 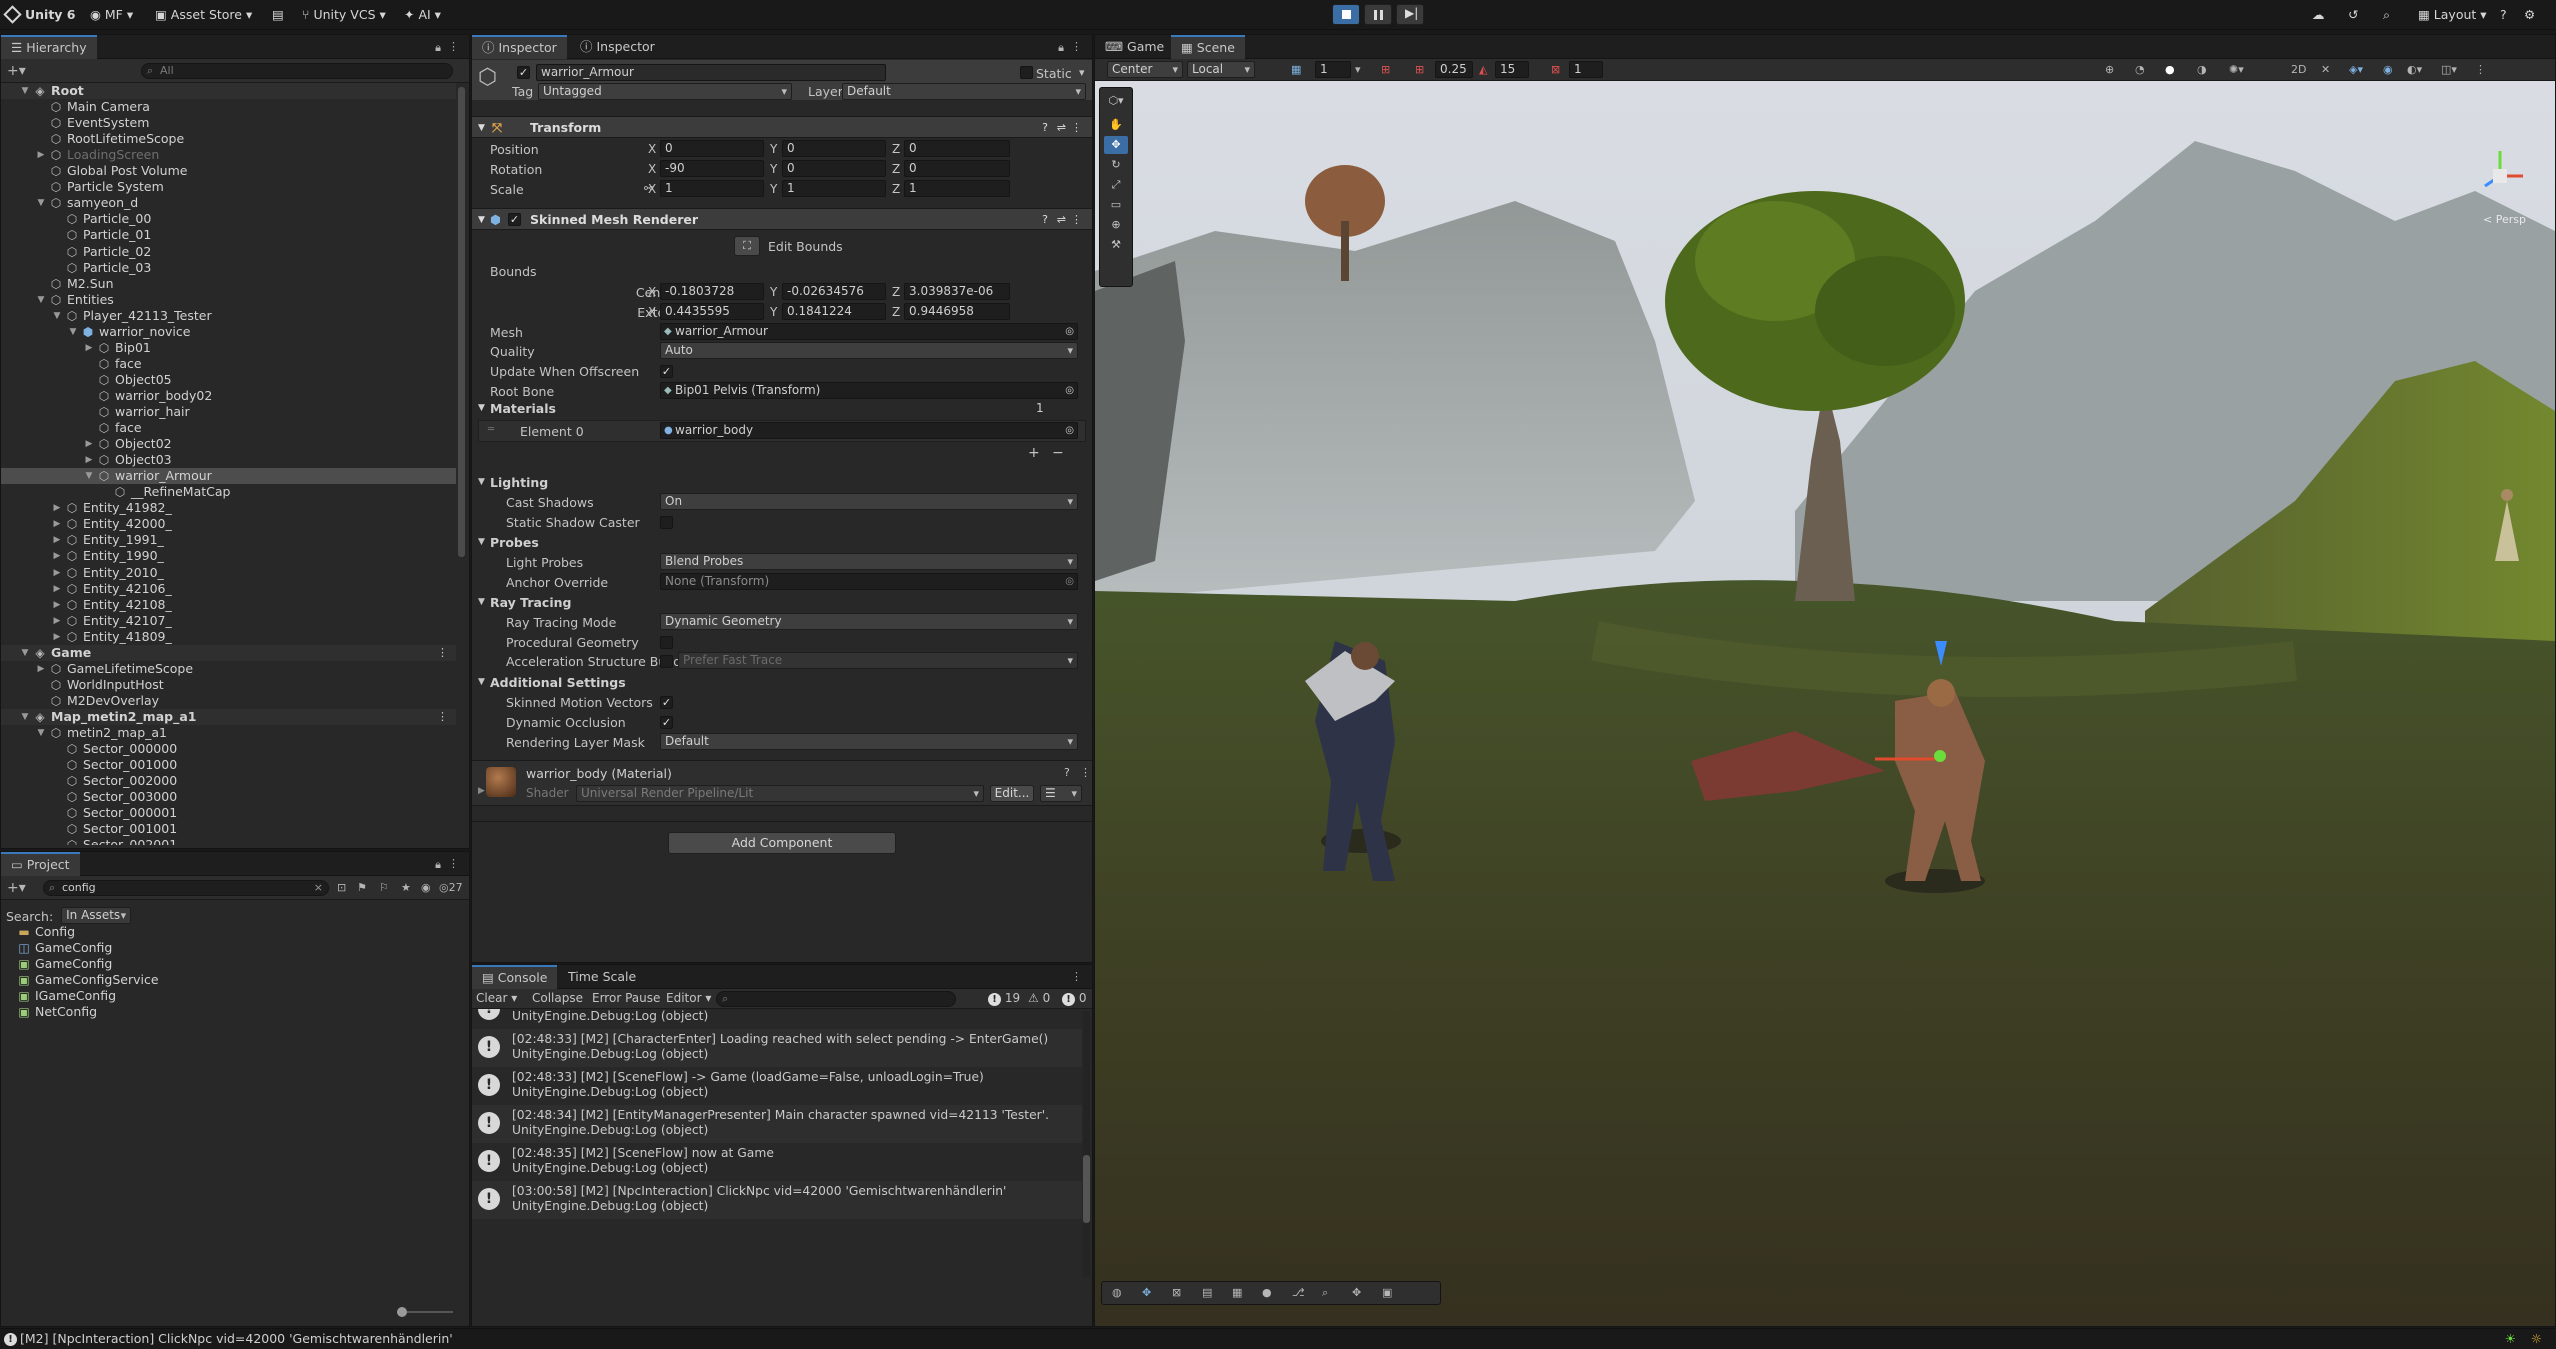 What do you see at coordinates (228, 573) in the screenshot?
I see `tree-row: ▶ ⬡ Entity_2010_` at bounding box center [228, 573].